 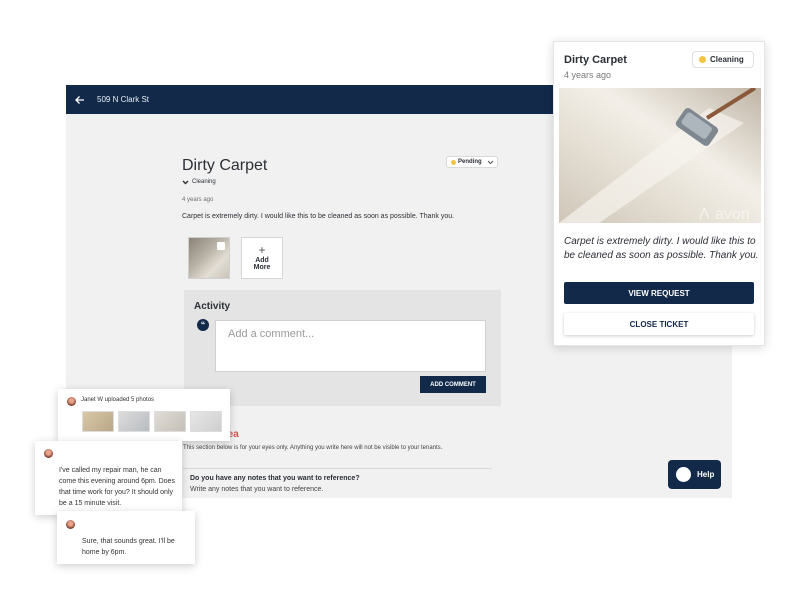 What do you see at coordinates (123, 99) in the screenshot?
I see `property-address: 509 N Clark St` at bounding box center [123, 99].